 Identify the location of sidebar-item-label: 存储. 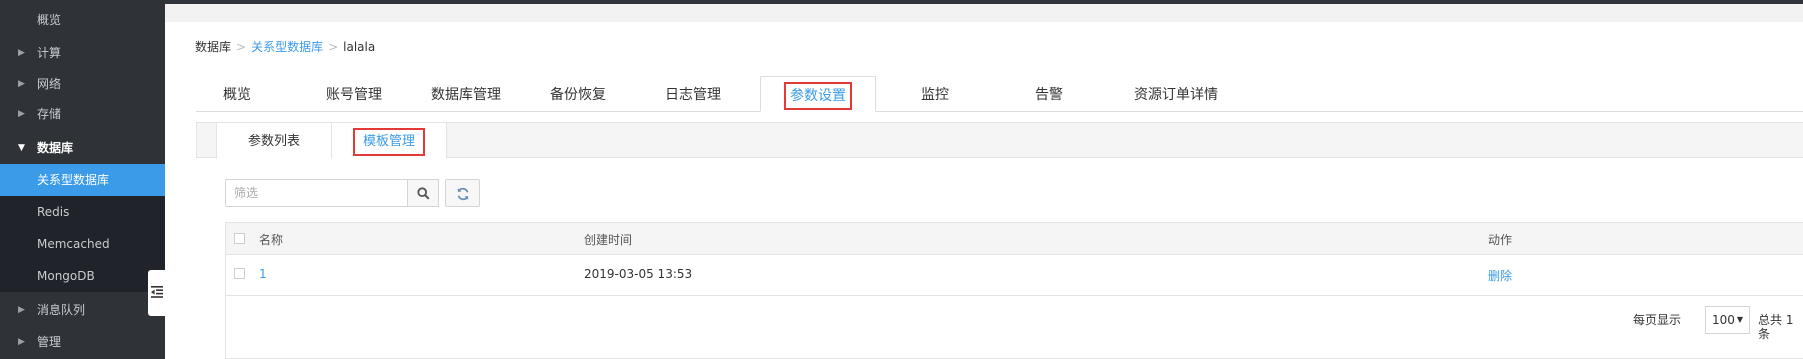
(49, 114).